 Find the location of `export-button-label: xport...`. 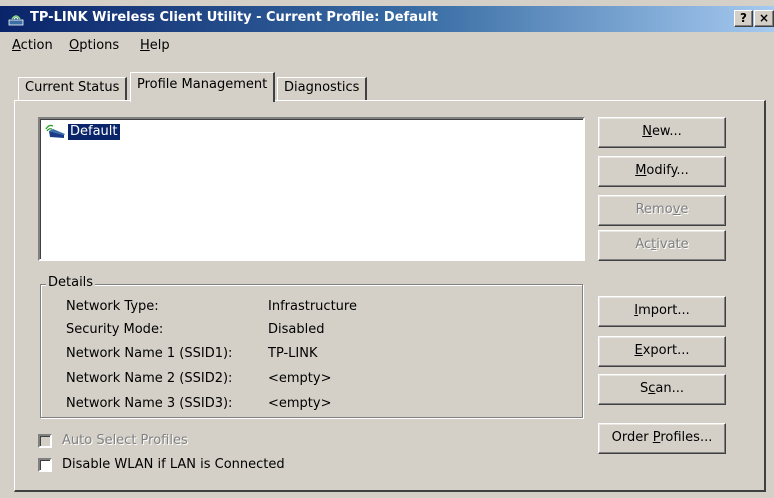

export-button-label: xport... is located at coordinates (666, 350).